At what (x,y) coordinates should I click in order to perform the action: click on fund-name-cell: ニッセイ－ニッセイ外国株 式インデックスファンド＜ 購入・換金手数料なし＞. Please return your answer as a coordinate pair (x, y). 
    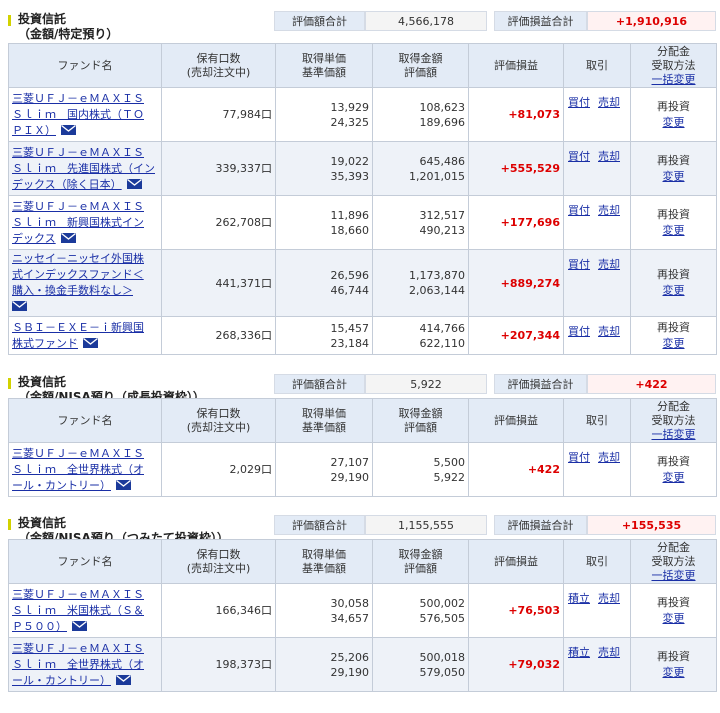
    Looking at the image, I should click on (85, 283).